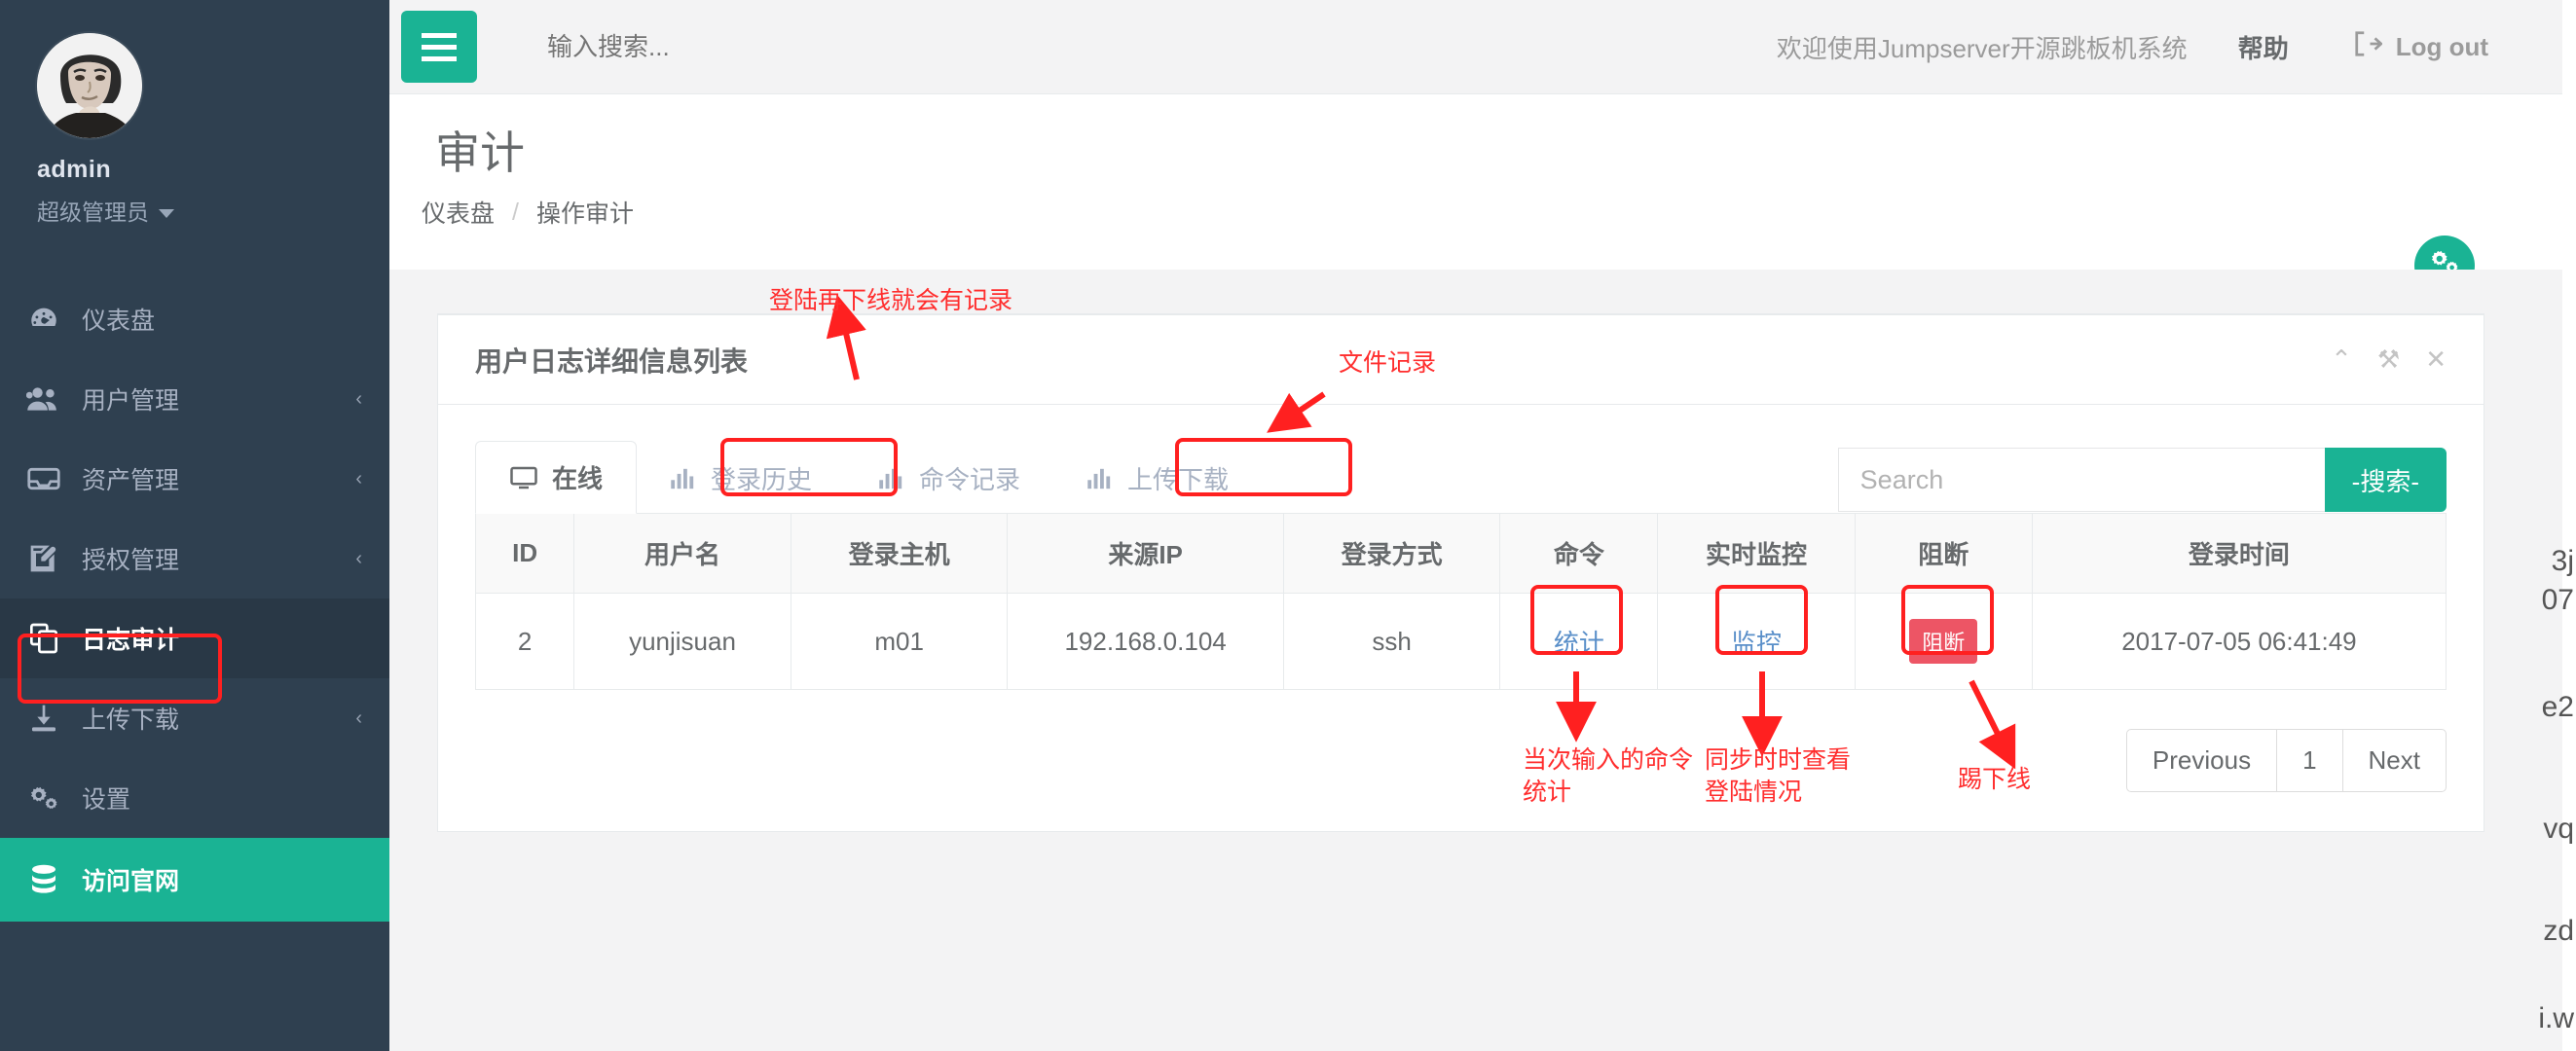 Image resolution: width=2576 pixels, height=1051 pixels. What do you see at coordinates (682, 641) in the screenshot?
I see `cell-username: yunjisuan` at bounding box center [682, 641].